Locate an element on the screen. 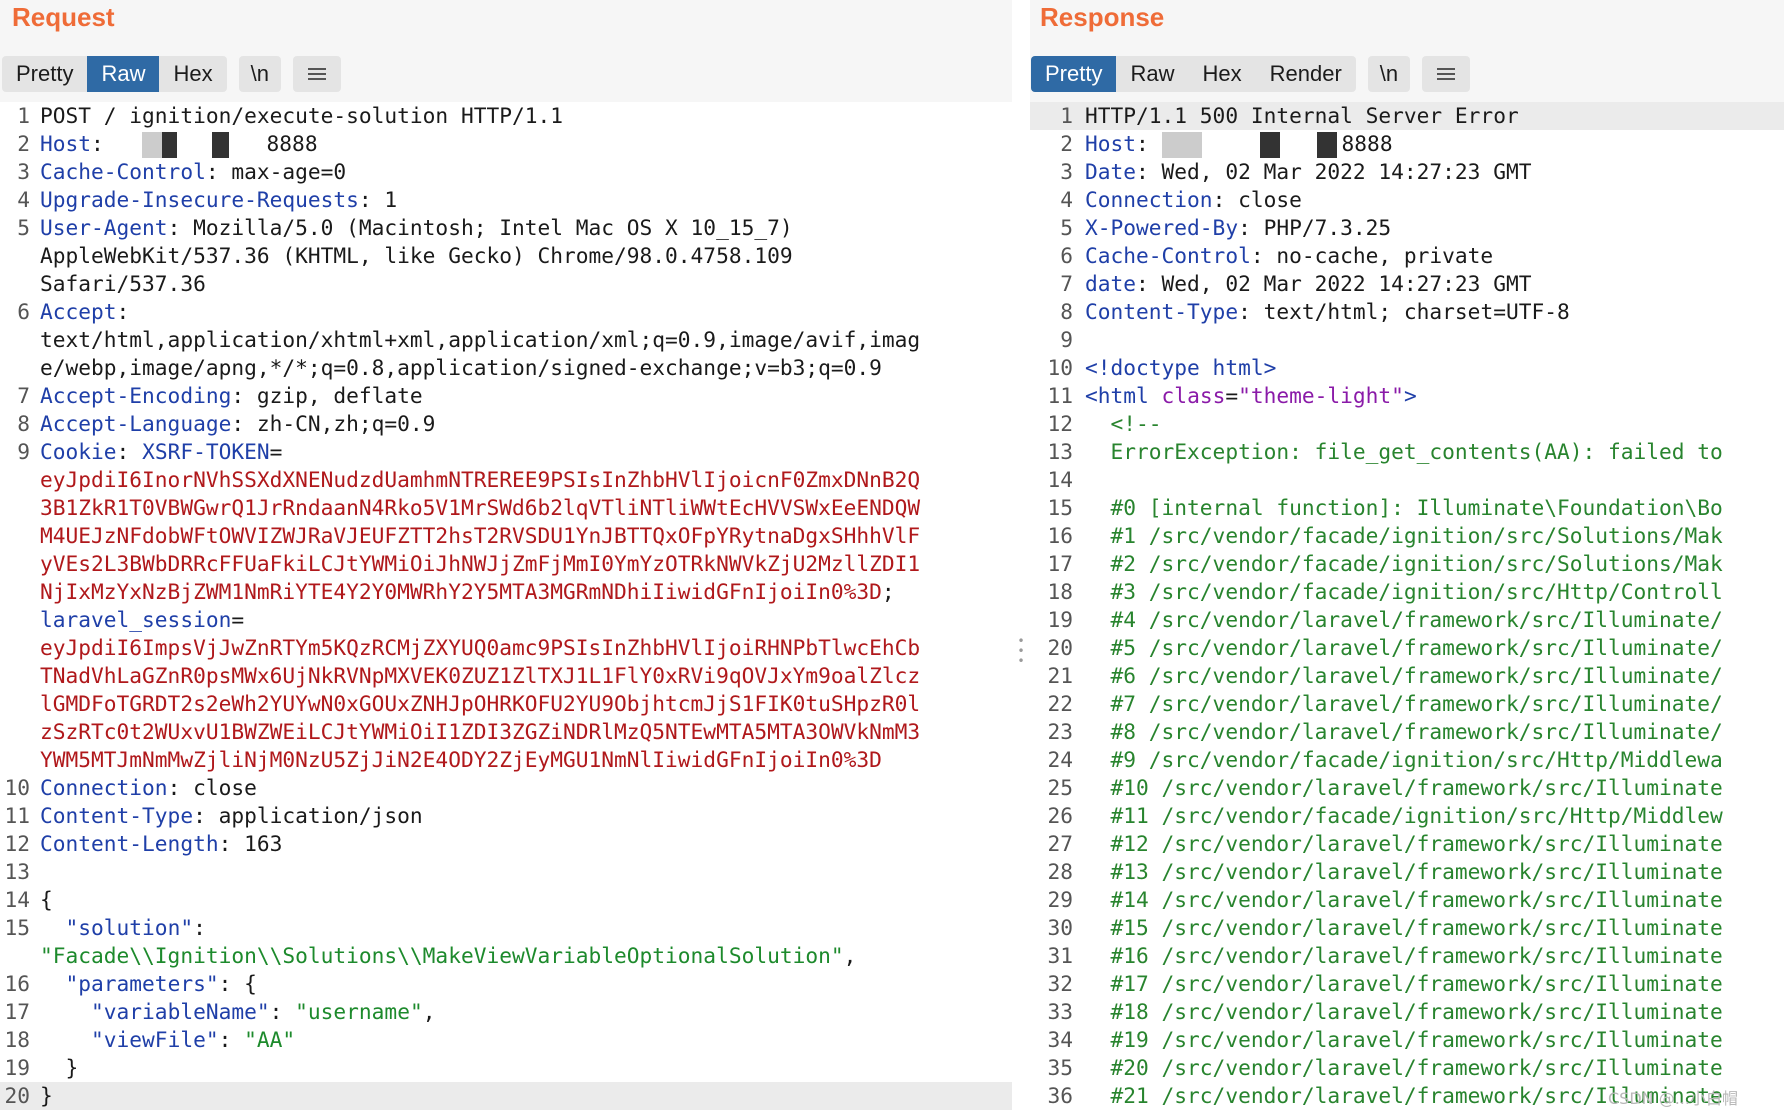  code-line: 18 "viewFile": "AA" is located at coordinates (506, 1040).